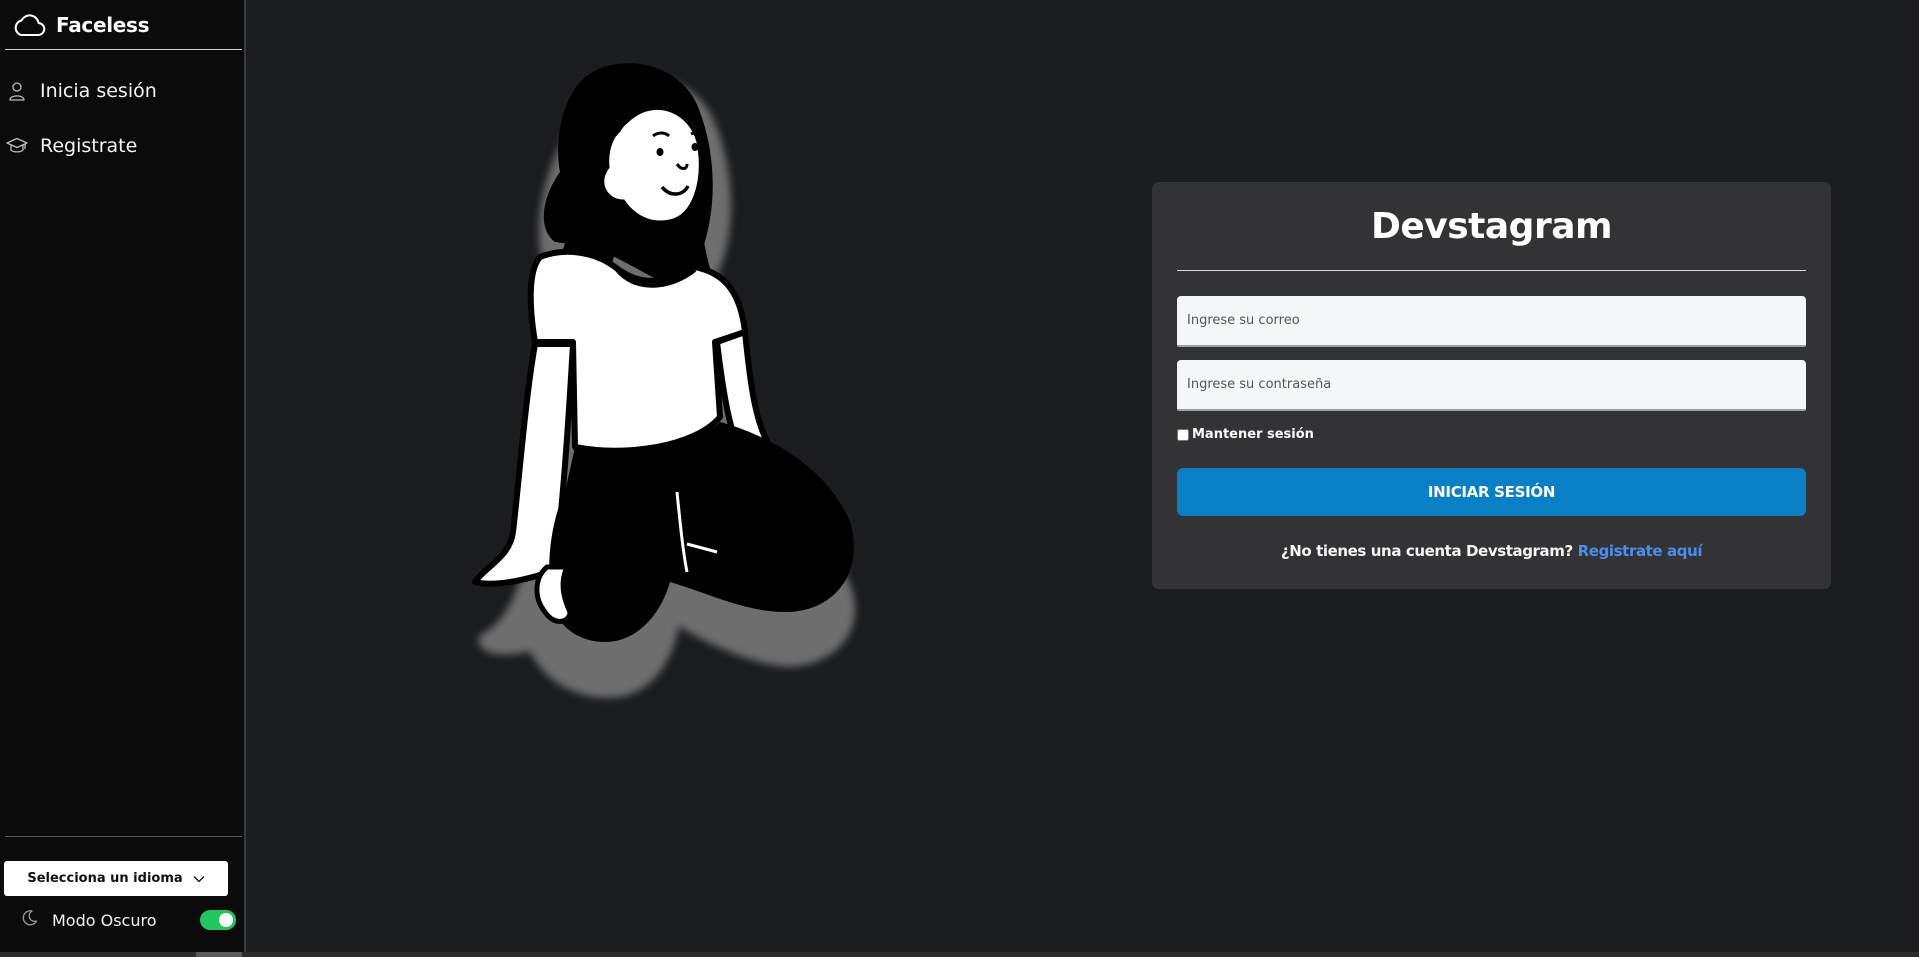 This screenshot has height=957, width=1919. What do you see at coordinates (1491, 226) in the screenshot?
I see `login-title: Devstagram` at bounding box center [1491, 226].